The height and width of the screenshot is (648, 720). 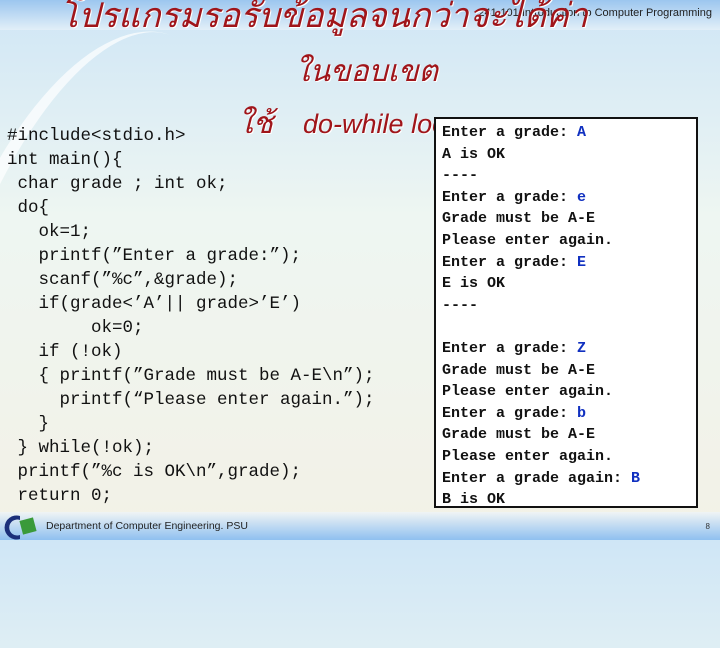 What do you see at coordinates (154, 304) in the screenshot?
I see `code-line: if(grade<’A’|| grade>’E’)` at bounding box center [154, 304].